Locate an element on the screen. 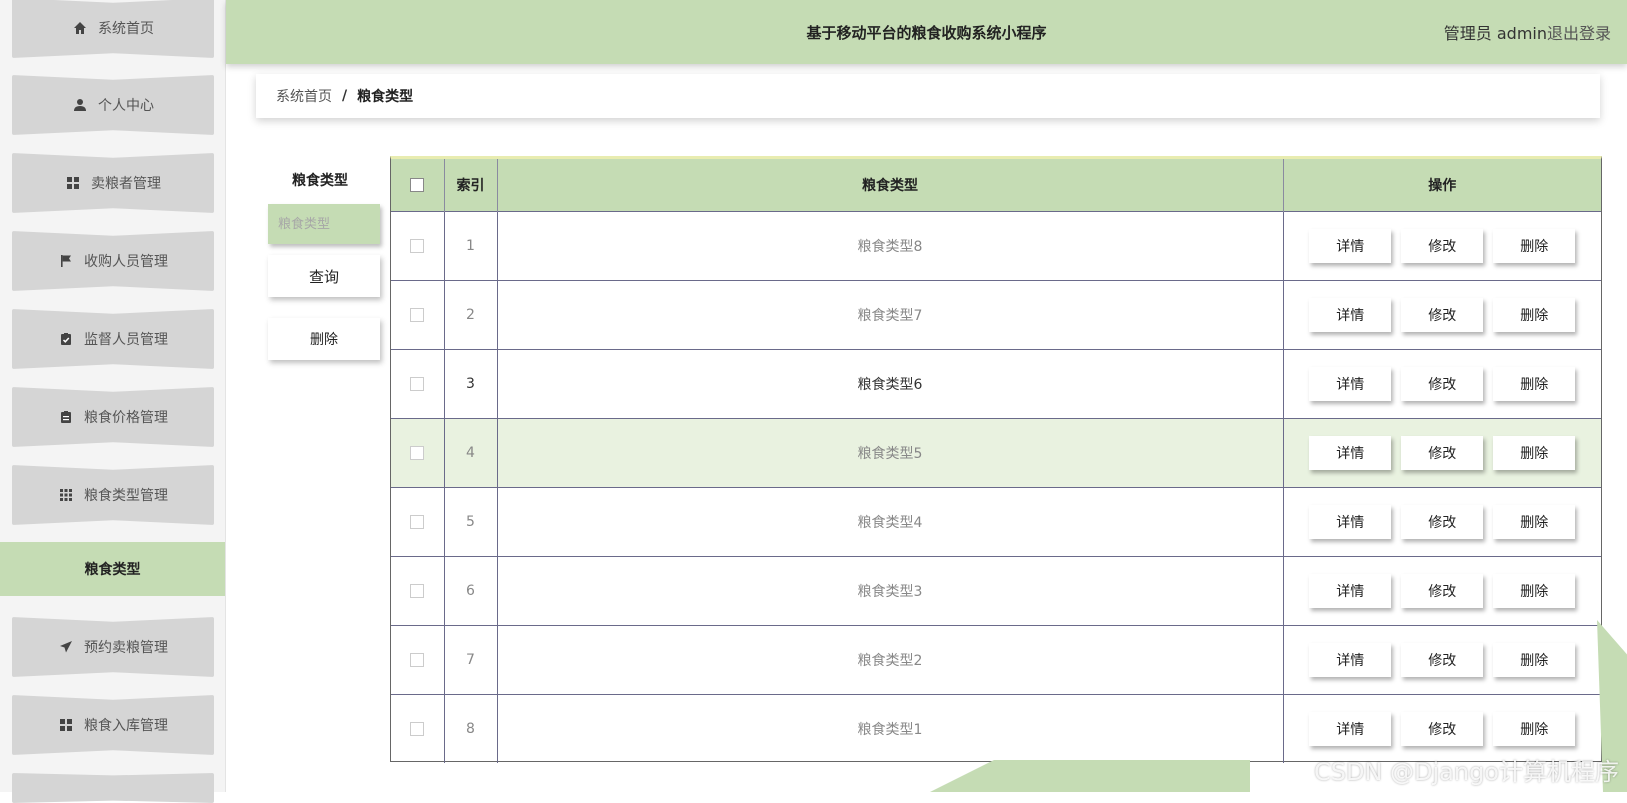 This screenshot has width=1627, height=803. app-title: 基于移动平台的粮食收购系统小程序 is located at coordinates (926, 33).